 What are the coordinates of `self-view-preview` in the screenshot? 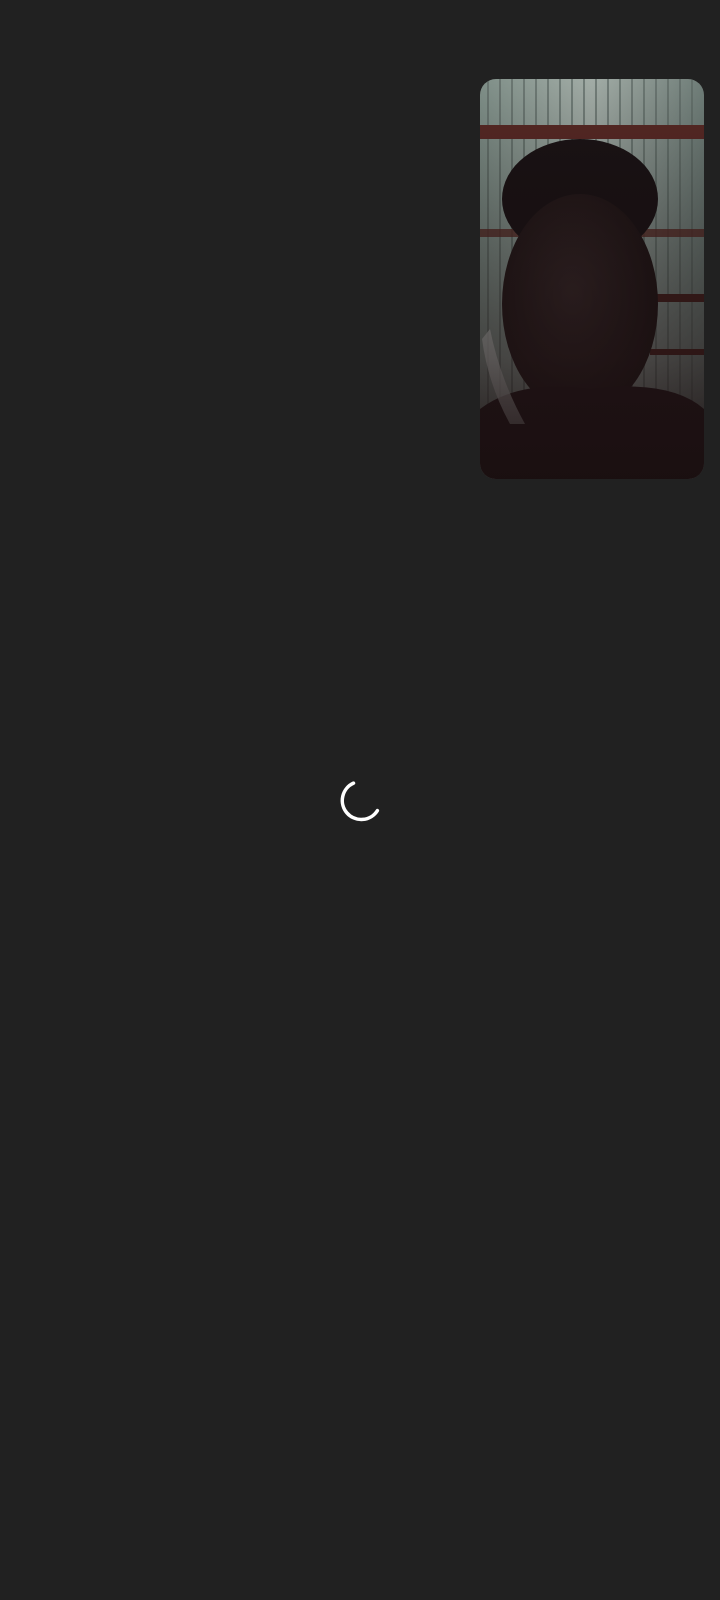 It's located at (592, 279).